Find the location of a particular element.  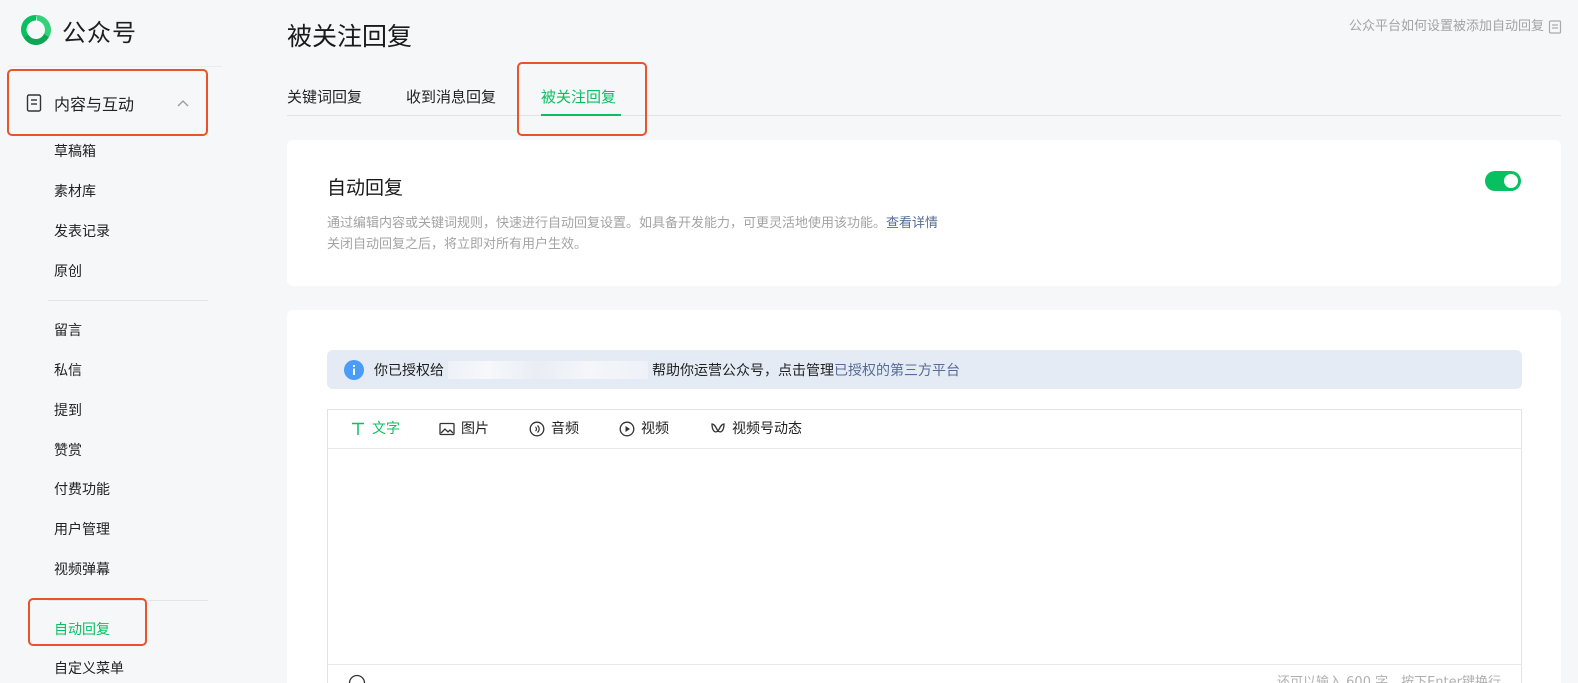

nav-group-label: 内容与互动 is located at coordinates (94, 104).